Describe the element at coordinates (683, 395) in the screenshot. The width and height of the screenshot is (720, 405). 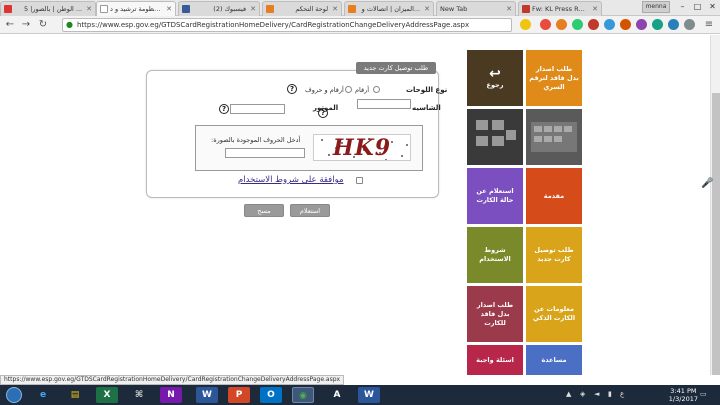
I see `clock: 3:41 PM 1/3/2017` at that location.